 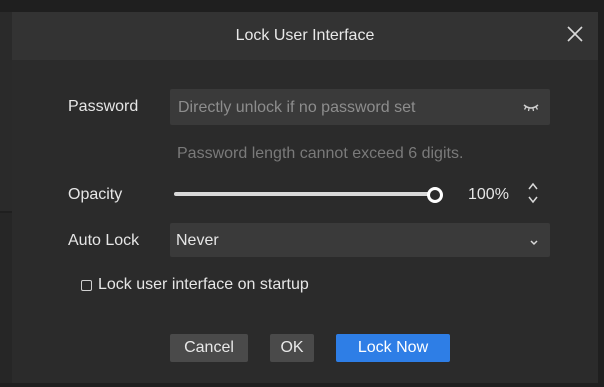 I want to click on opacity-slider-thumb, so click(x=435, y=195).